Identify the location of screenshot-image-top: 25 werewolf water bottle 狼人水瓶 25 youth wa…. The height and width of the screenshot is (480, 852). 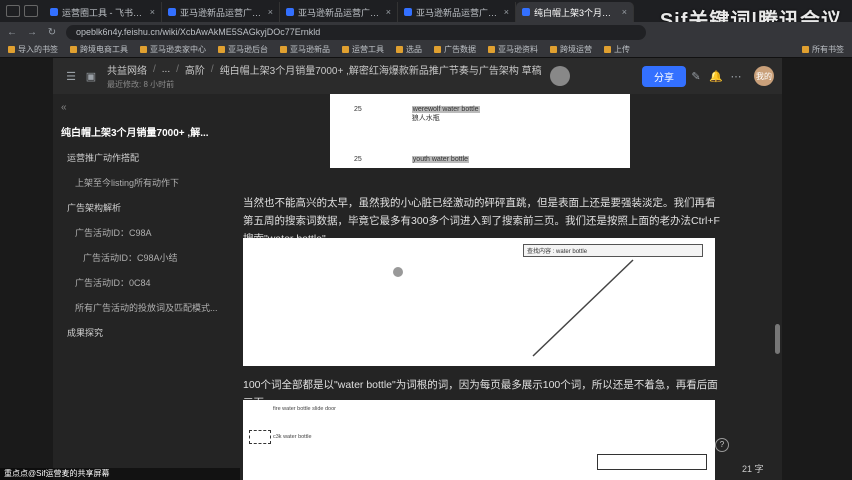
(480, 131).